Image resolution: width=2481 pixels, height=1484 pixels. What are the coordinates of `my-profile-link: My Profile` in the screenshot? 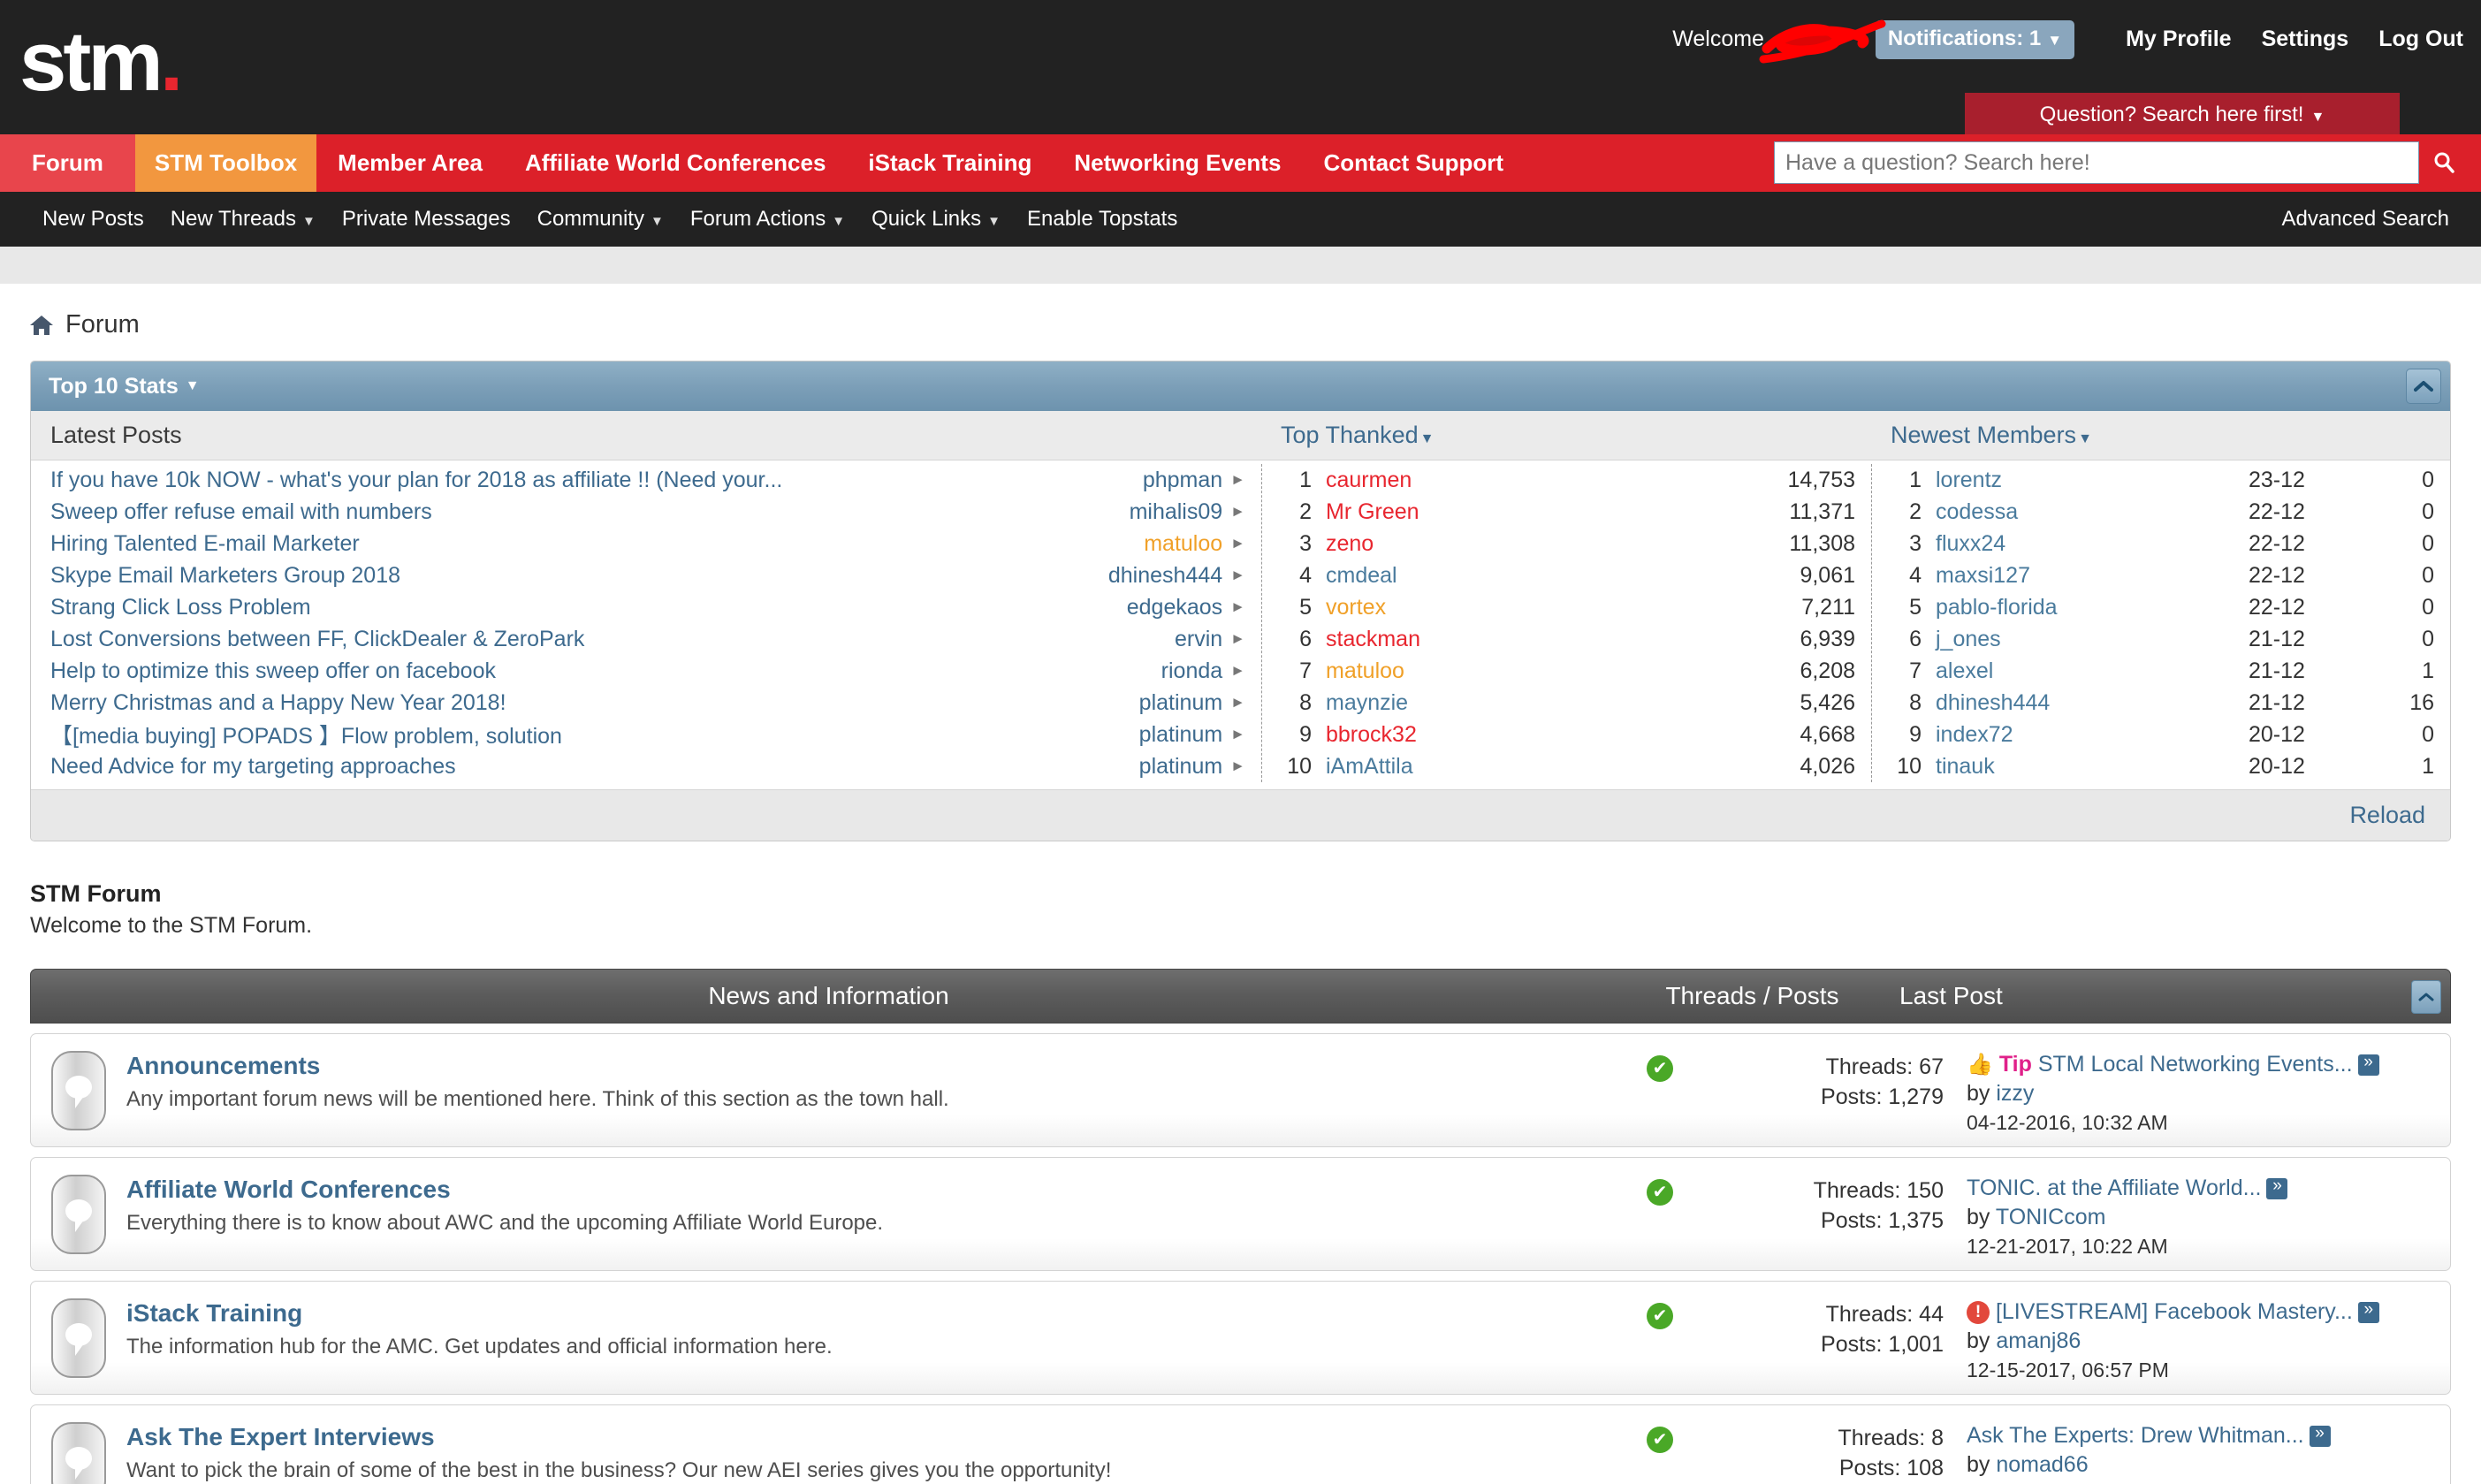 It's located at (2178, 39).